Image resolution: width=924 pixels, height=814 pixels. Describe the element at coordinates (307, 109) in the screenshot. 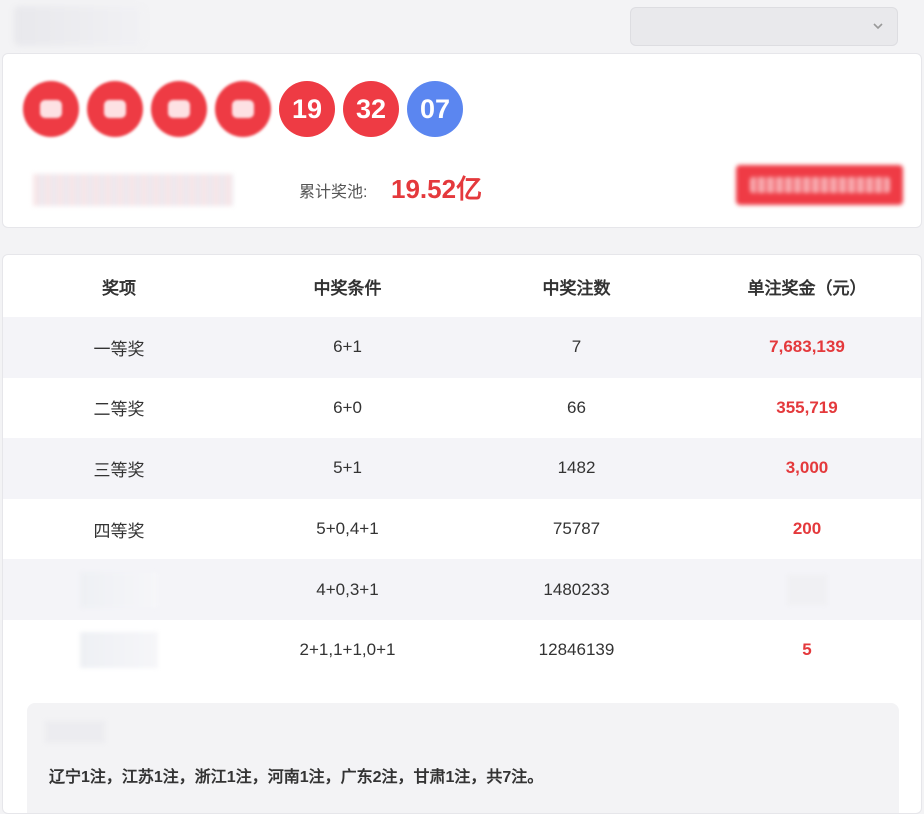

I see `red-ball: 19` at that location.